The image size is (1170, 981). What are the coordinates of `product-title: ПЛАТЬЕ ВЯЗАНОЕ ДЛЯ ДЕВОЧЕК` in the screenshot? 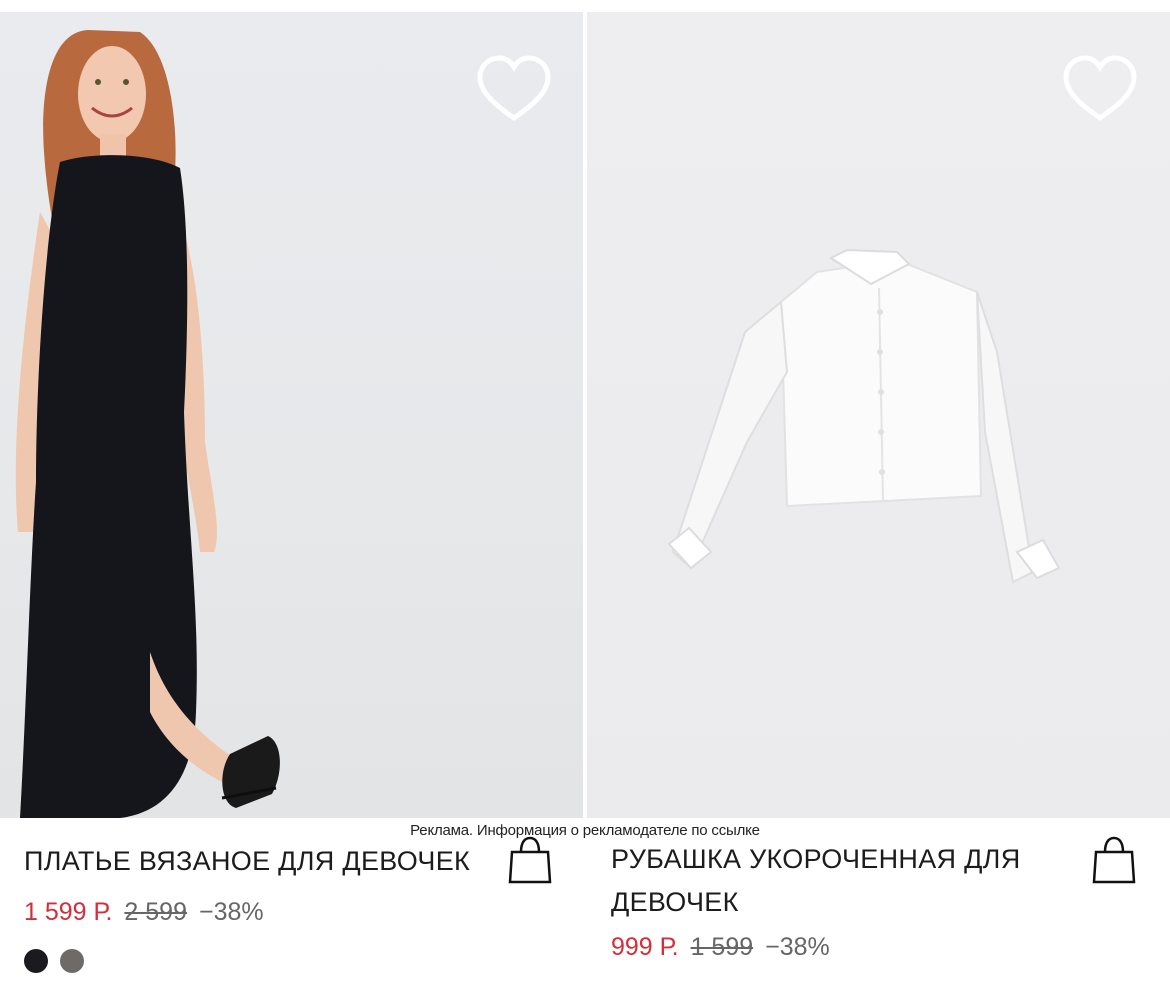 It's located at (259, 861).